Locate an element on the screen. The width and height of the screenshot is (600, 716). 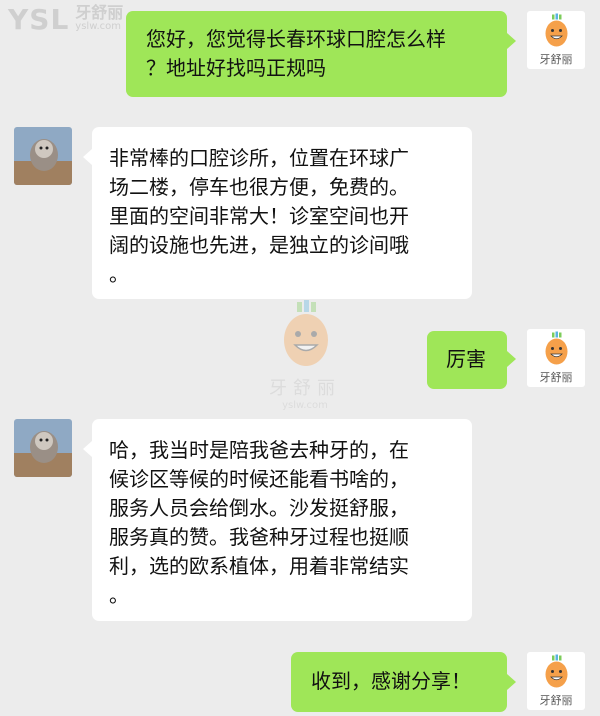
message-text-line: 利，选的欧系植体，用着非常结实 is located at coordinates (259, 566).